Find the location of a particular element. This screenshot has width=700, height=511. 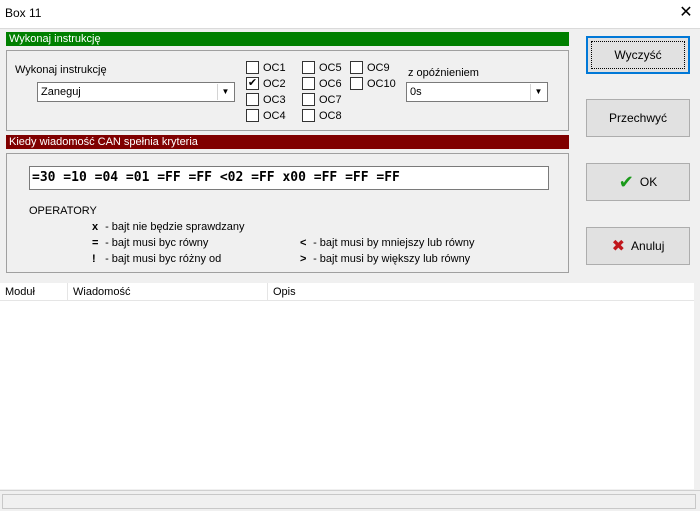

operators-title: OPERATORY is located at coordinates (63, 211).